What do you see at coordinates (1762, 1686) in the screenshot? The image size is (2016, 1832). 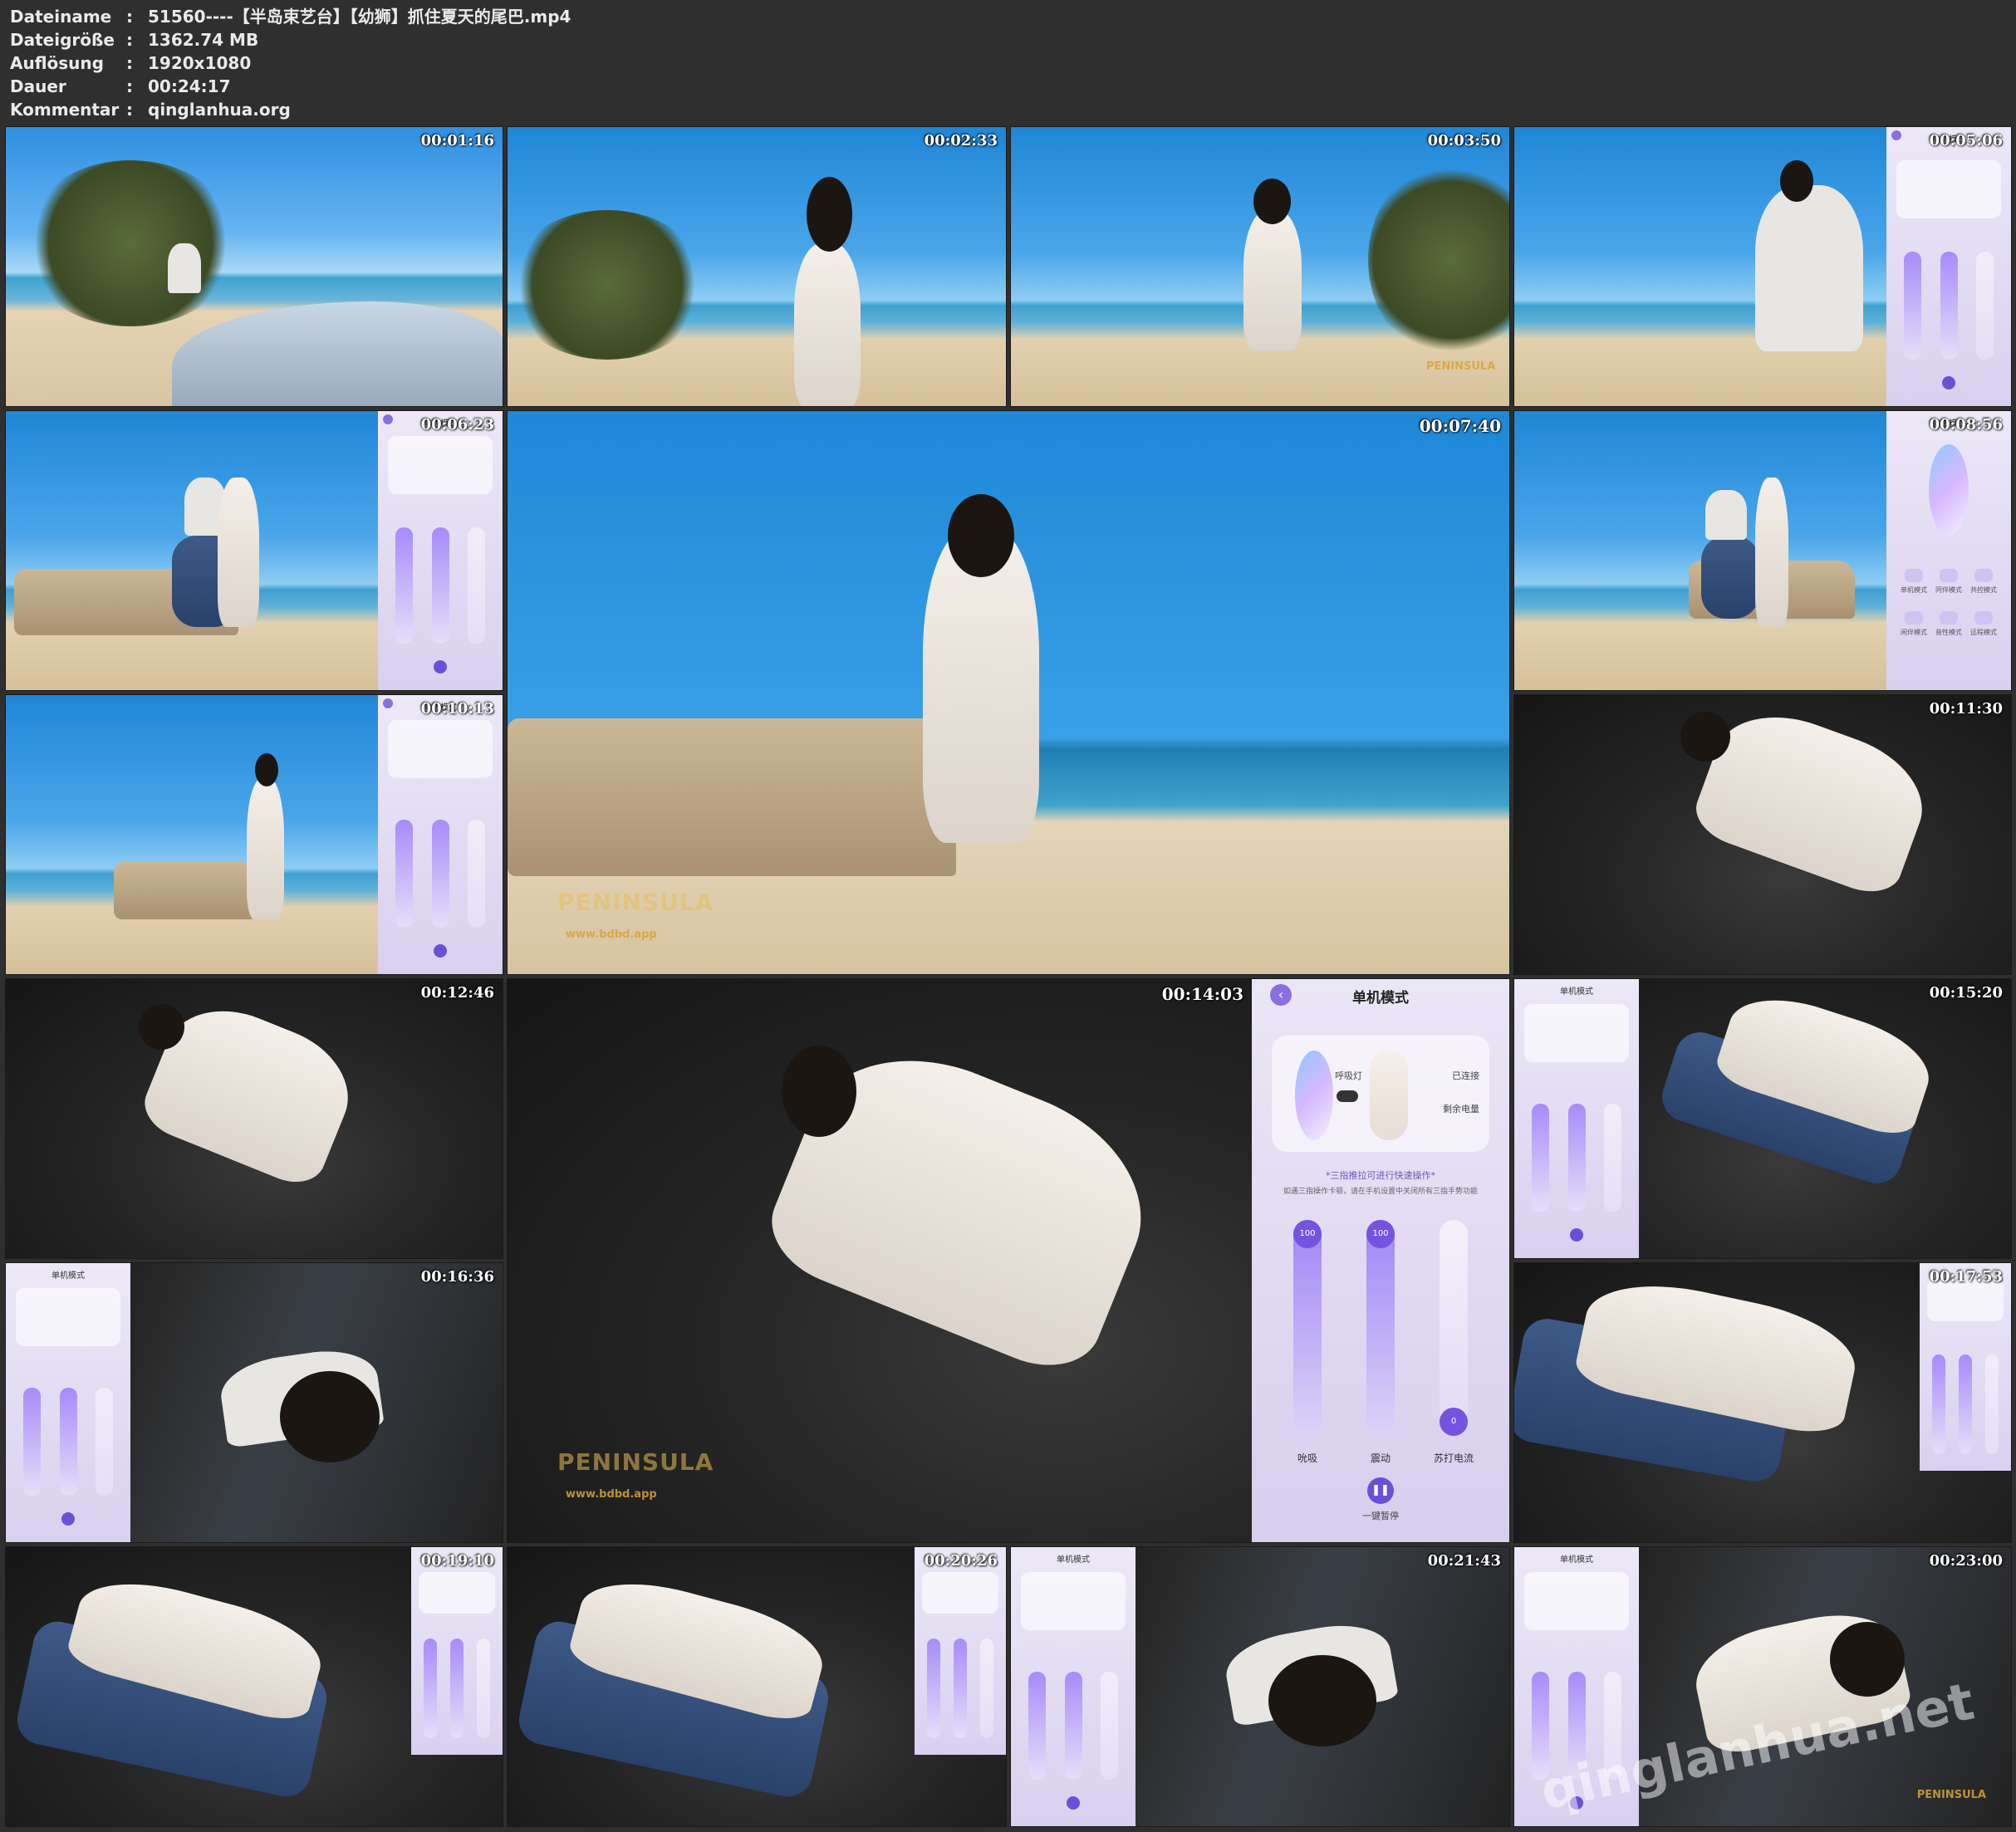 I see `thumbnail-18: 单机模式 PENINSULA qinglanhua.net 00:23:00` at bounding box center [1762, 1686].